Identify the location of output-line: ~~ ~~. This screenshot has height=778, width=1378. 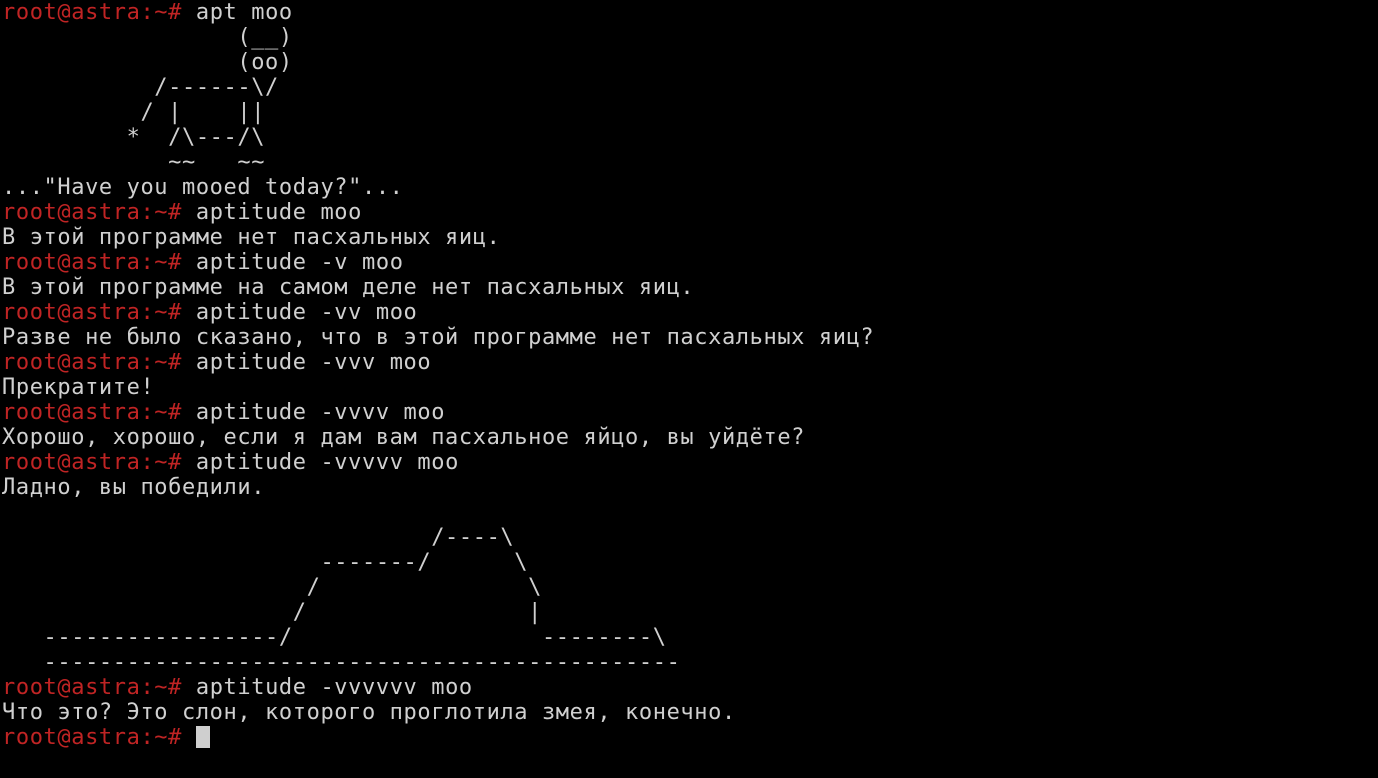
(690, 162).